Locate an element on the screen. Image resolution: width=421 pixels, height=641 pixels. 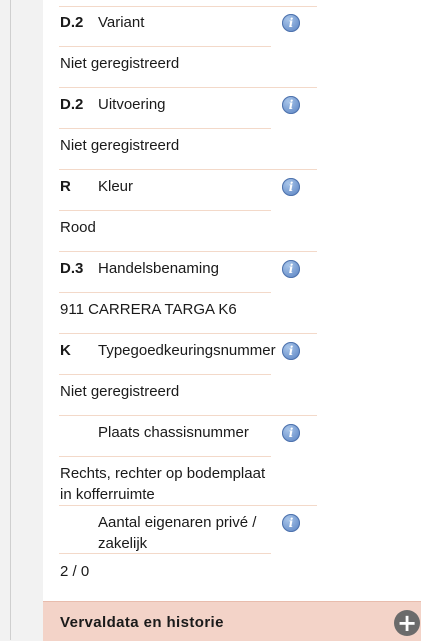
row-label: Uitvoering is located at coordinates (132, 104).